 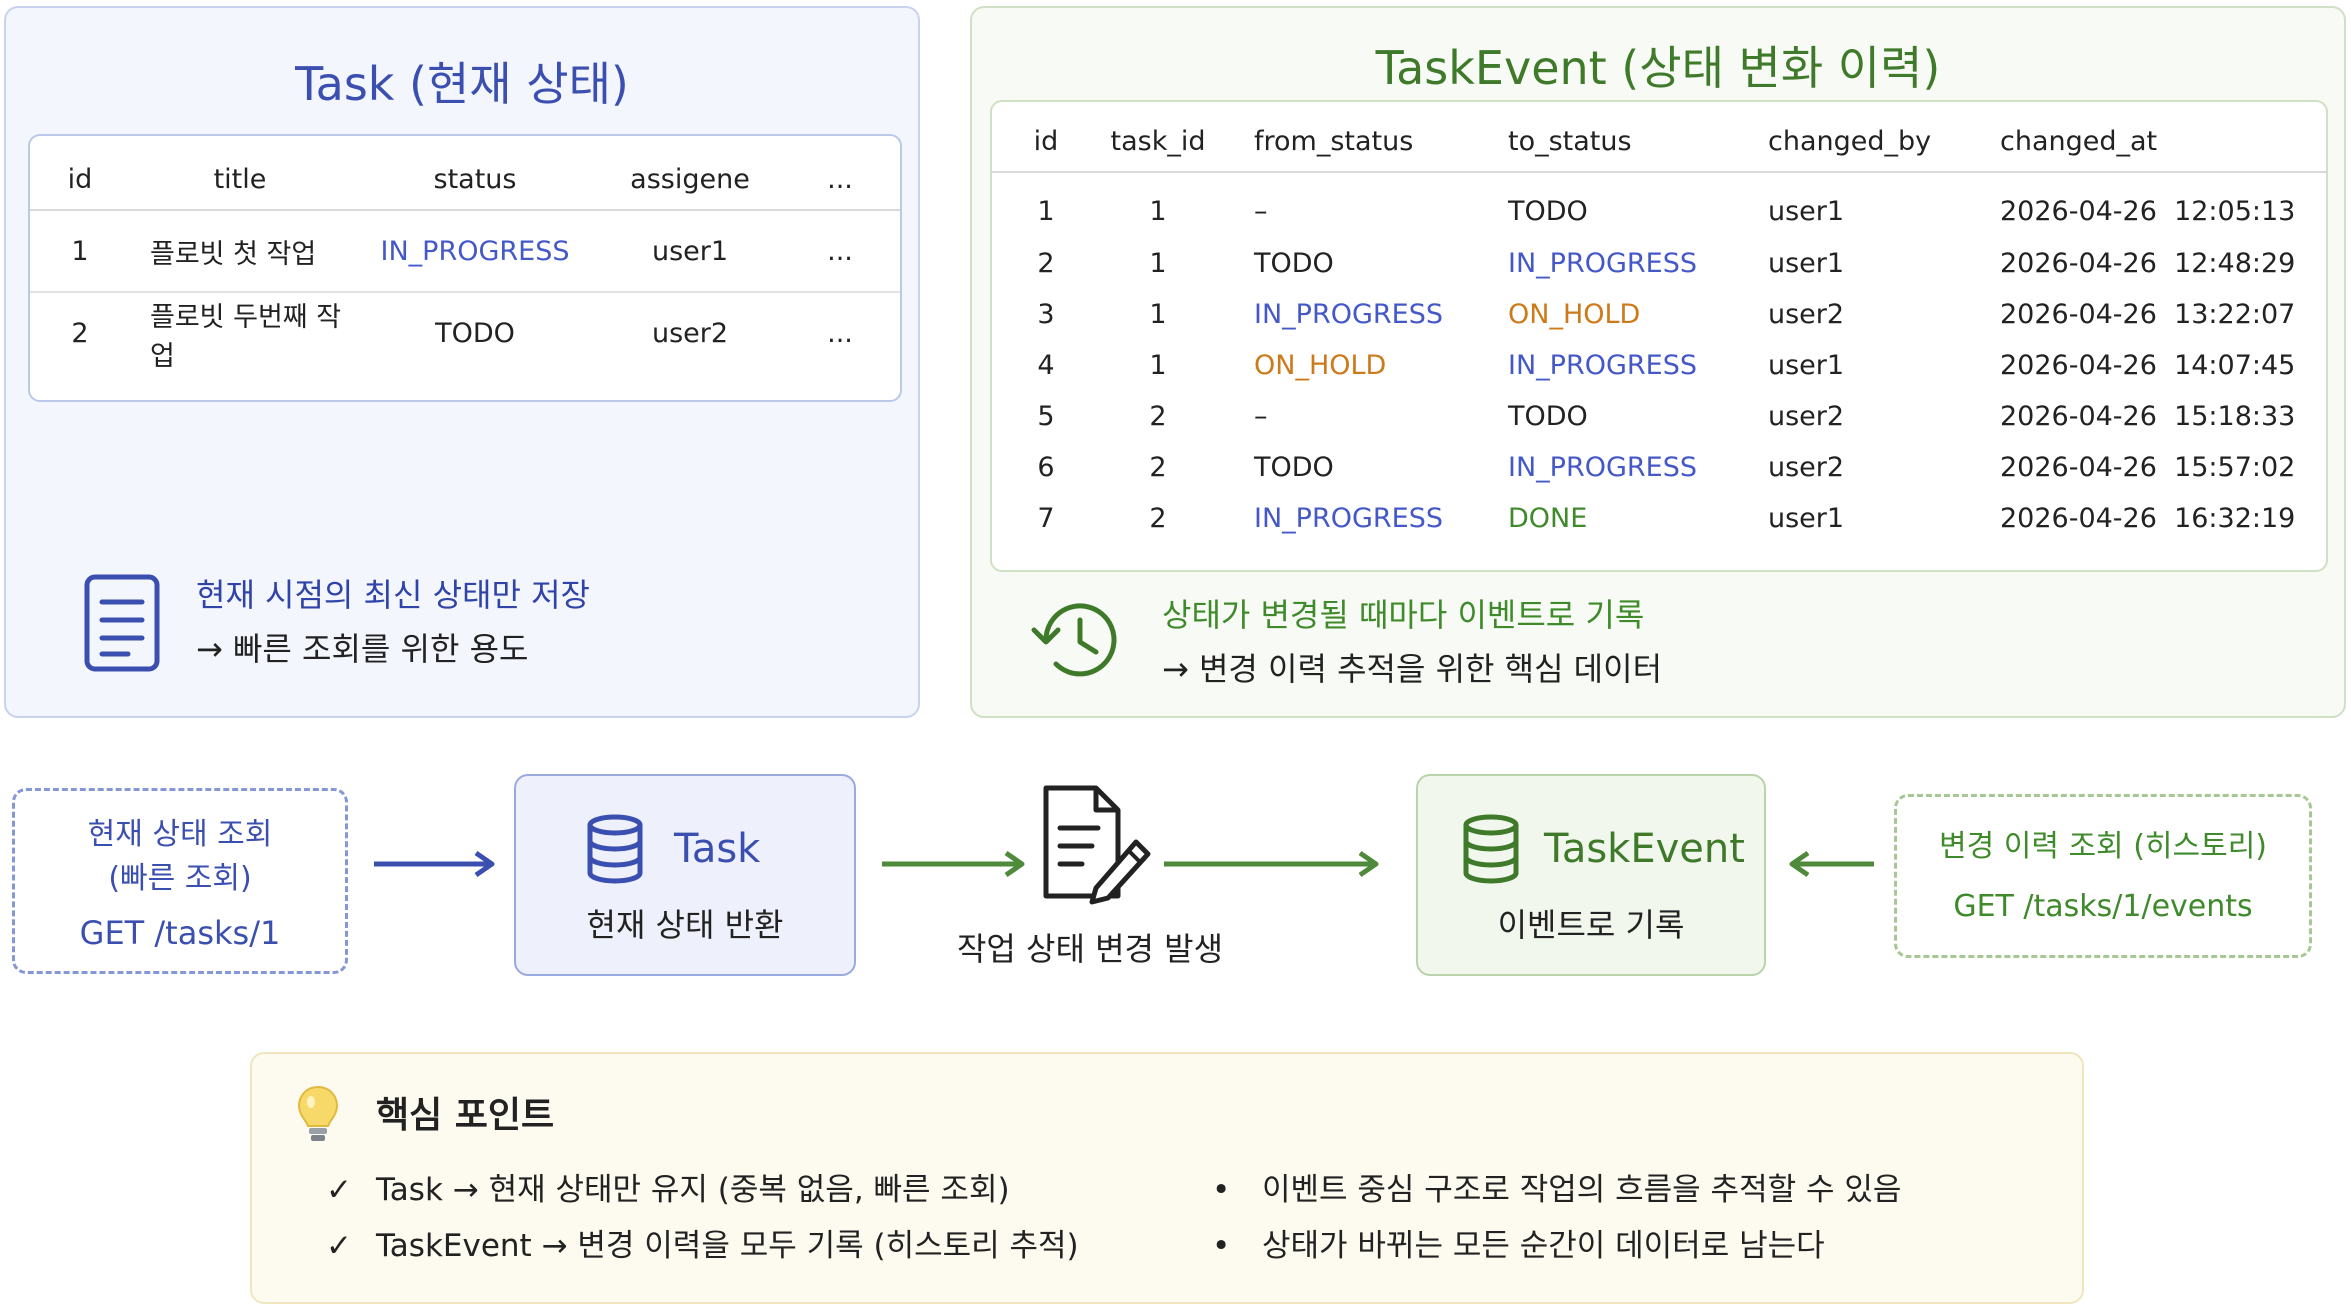 What do you see at coordinates (1158, 142) in the screenshot?
I see `column-header-task-id: task_id` at bounding box center [1158, 142].